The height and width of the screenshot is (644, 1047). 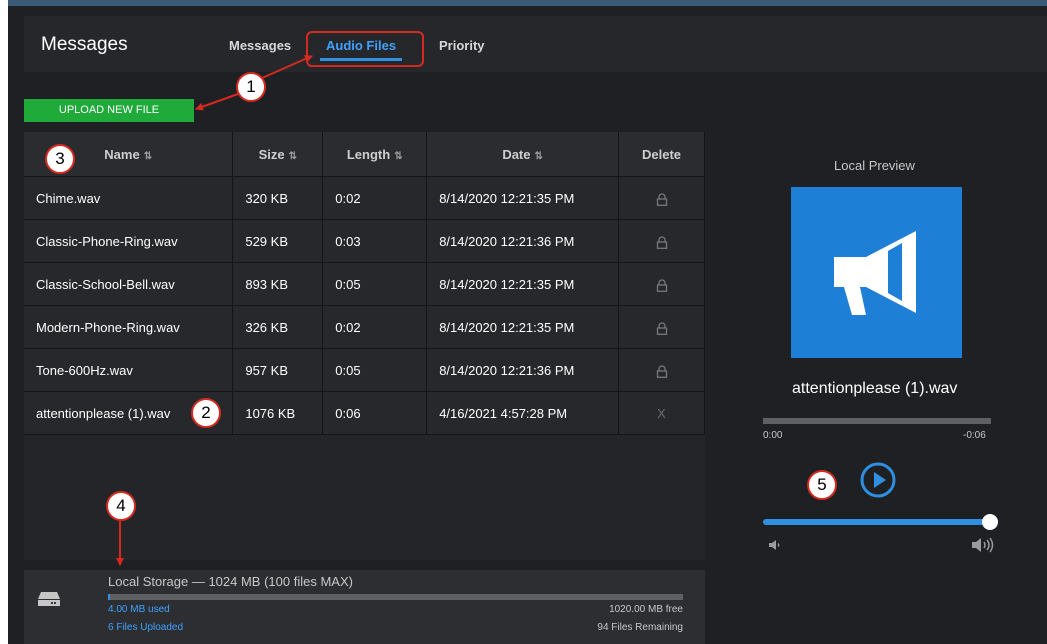 What do you see at coordinates (121, 506) in the screenshot?
I see `callout-4: 4` at bounding box center [121, 506].